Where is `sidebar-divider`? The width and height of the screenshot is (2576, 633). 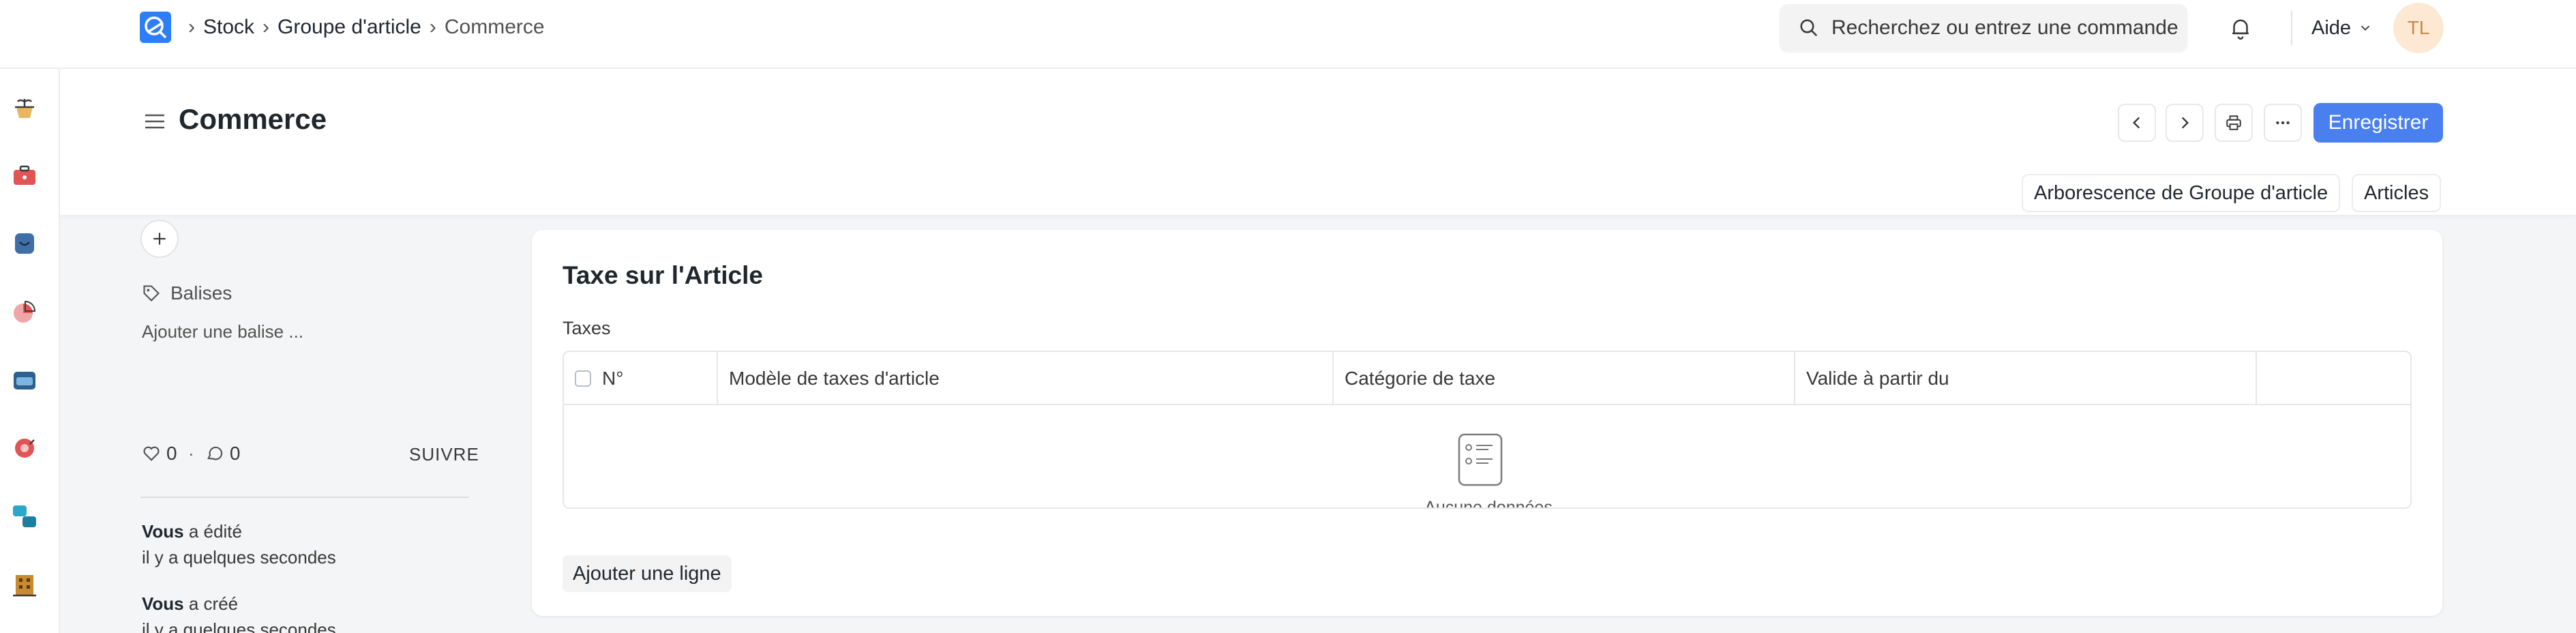 sidebar-divider is located at coordinates (304, 497).